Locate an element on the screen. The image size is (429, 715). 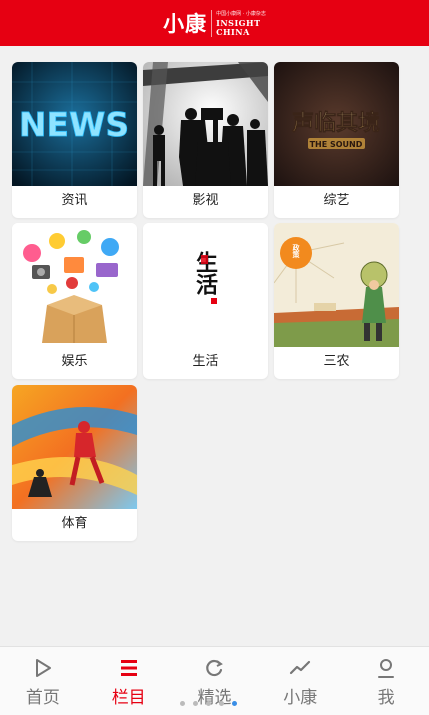
variety-thumbnail: 声临其境 THE SOUND is located at coordinates (336, 124).